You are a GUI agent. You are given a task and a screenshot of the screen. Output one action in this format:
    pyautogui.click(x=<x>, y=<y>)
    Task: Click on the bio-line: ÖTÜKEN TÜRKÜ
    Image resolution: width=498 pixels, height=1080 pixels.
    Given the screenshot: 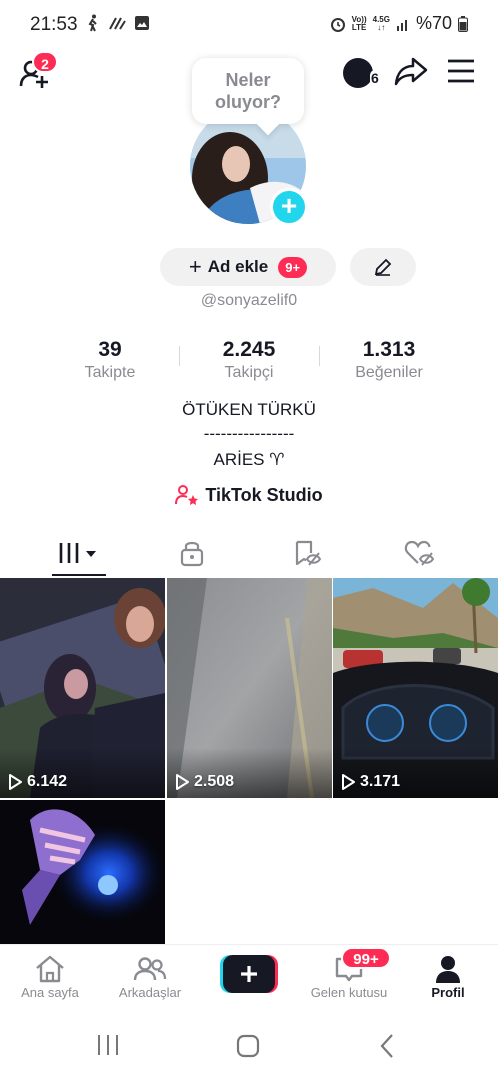 What is the action you would take?
    pyautogui.click(x=249, y=409)
    